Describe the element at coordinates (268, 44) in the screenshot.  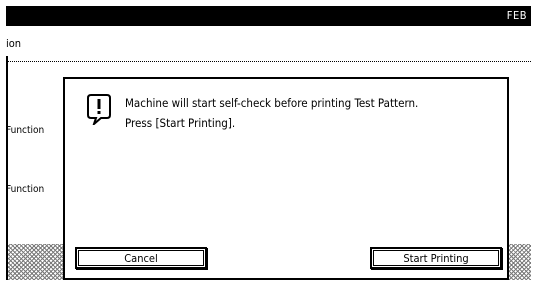
I see `background-title-bar: ion` at that location.